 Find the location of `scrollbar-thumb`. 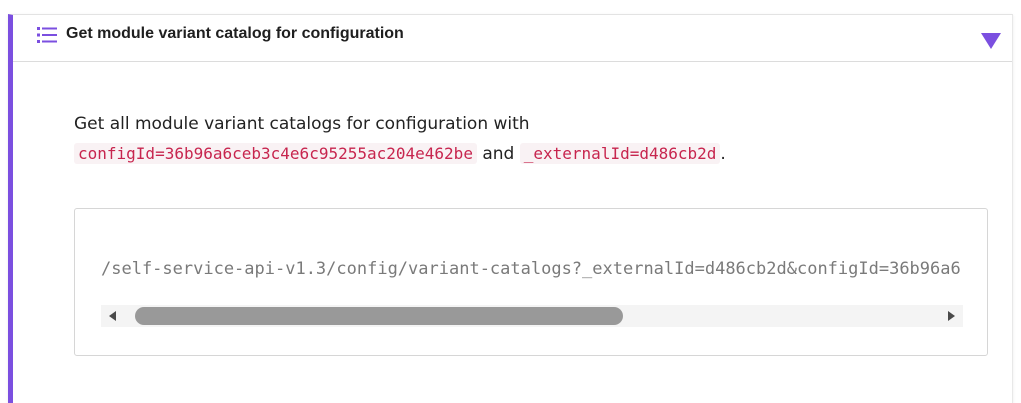

scrollbar-thumb is located at coordinates (379, 316).